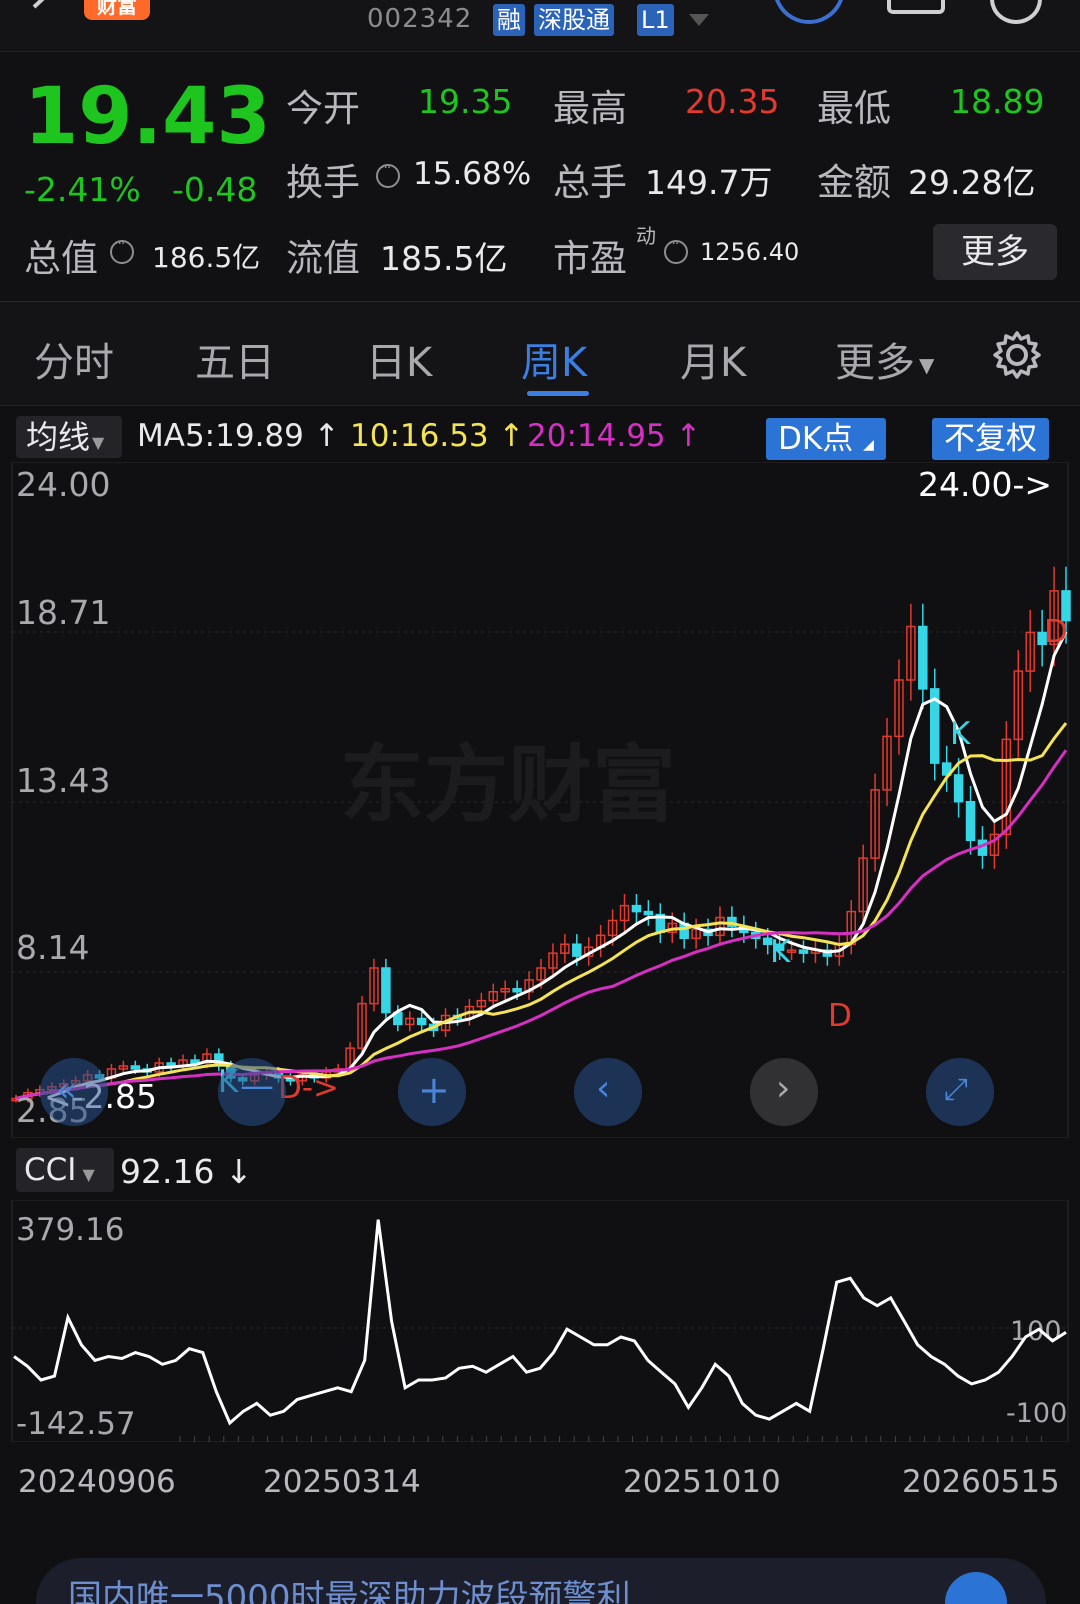 This screenshot has height=1604, width=1080. Describe the element at coordinates (465, 101) in the screenshot. I see `open-value: 19.35` at that location.